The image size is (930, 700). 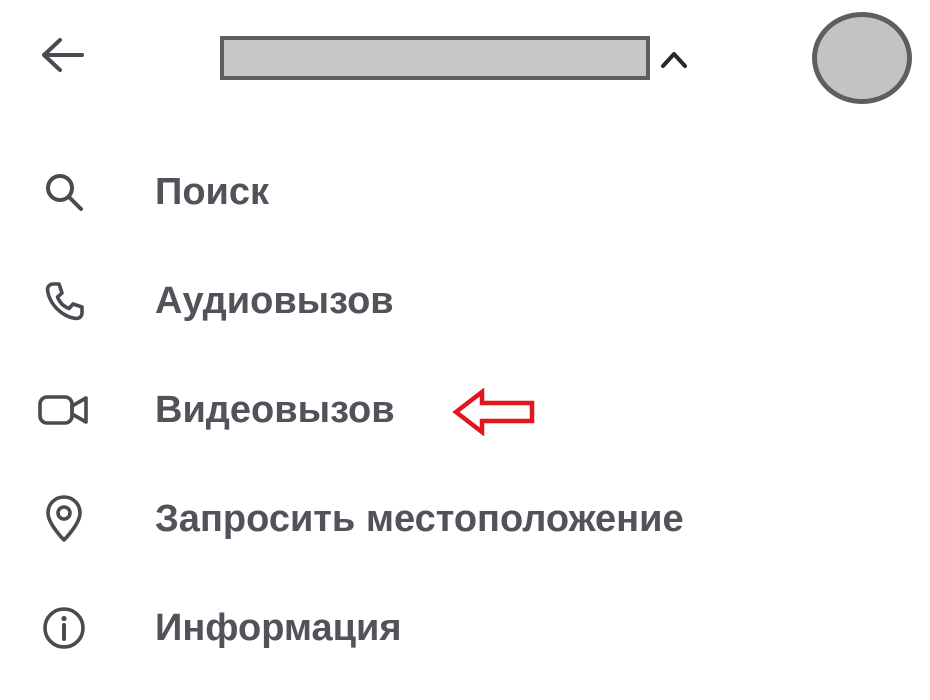 What do you see at coordinates (274, 301) in the screenshot?
I see `menu-item-label: Аудиовызов` at bounding box center [274, 301].